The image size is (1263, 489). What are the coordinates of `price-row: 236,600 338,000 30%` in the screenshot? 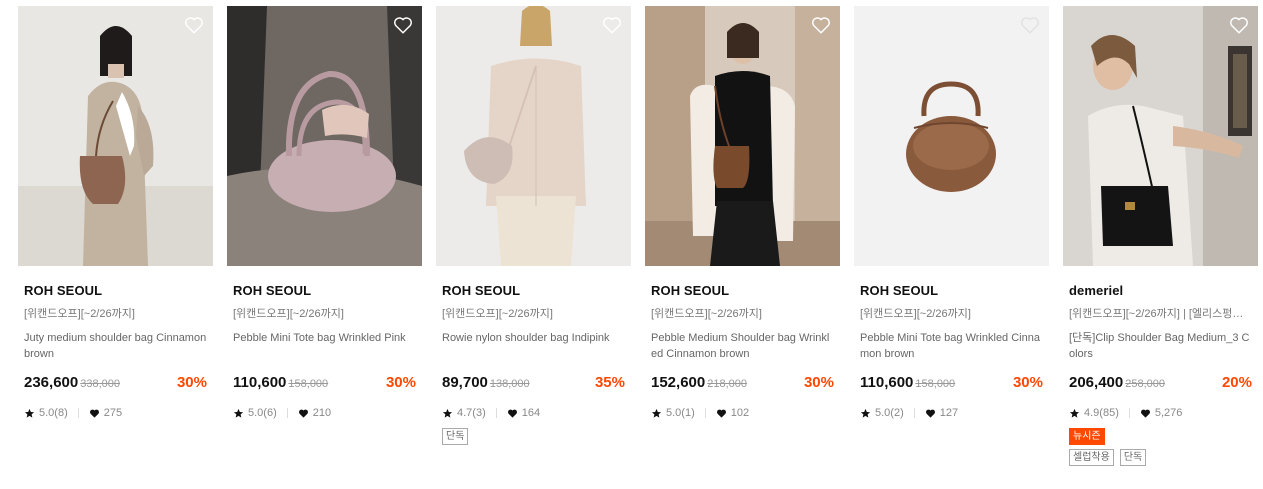 It's located at (115, 384).